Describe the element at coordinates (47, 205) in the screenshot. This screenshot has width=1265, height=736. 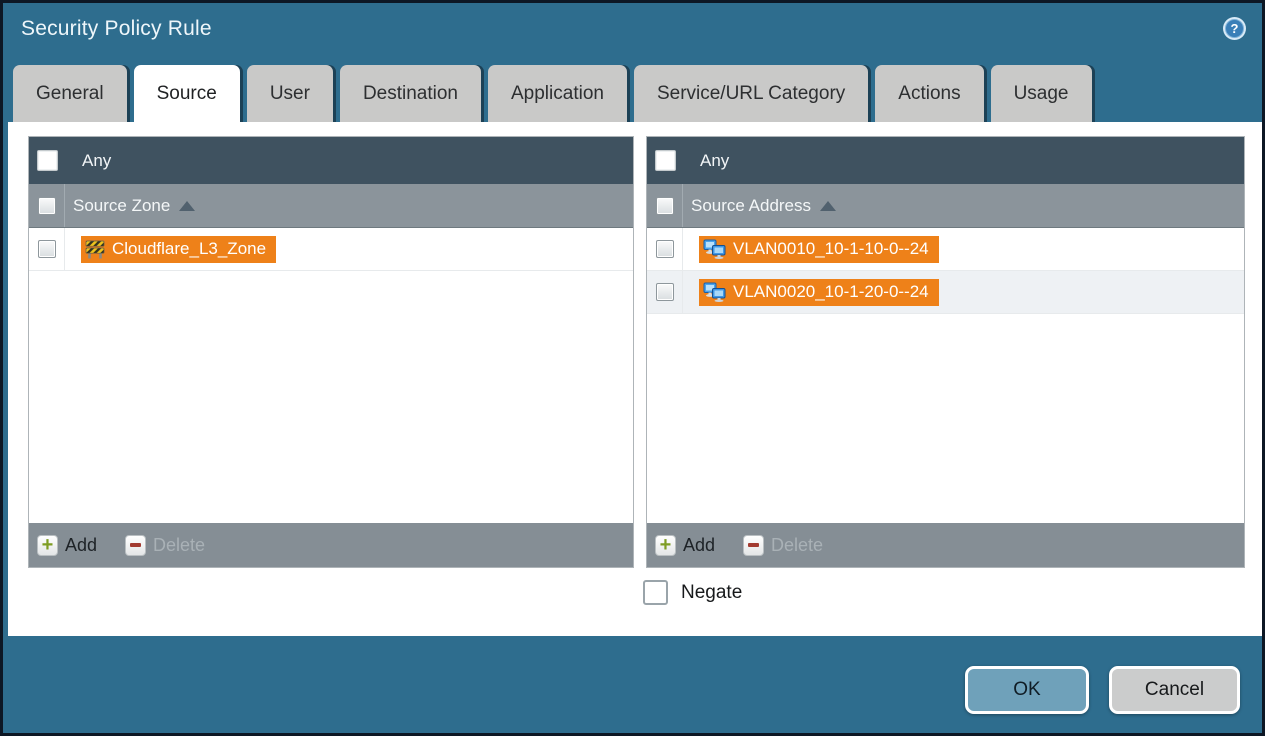
I see `source-zone-select-all-checkbox` at that location.